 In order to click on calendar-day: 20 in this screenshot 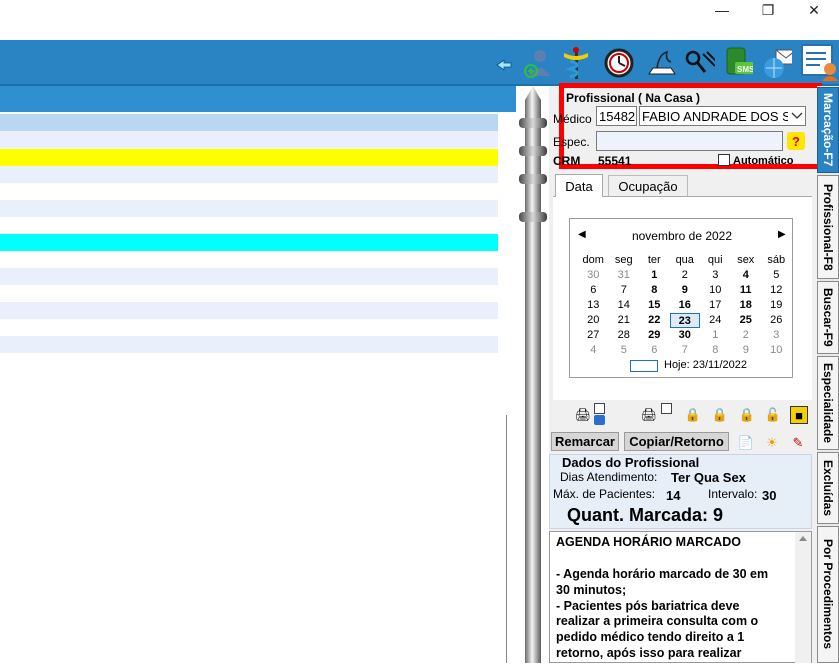, I will do `click(593, 320)`.